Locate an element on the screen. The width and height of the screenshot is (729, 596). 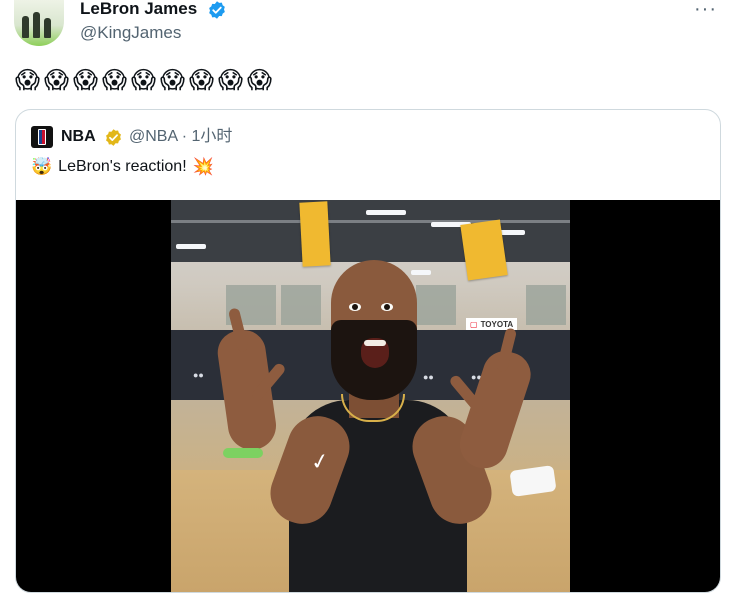
toyota-logo-icon: ▢ is located at coordinates (474, 324).